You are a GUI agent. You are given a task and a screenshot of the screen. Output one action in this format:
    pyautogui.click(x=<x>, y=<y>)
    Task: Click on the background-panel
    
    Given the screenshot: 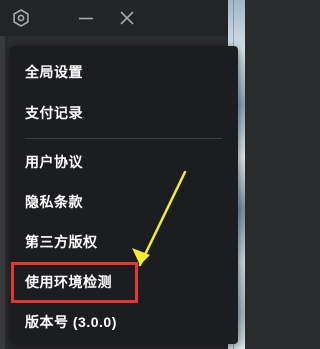 What is the action you would take?
    pyautogui.click(x=2, y=192)
    